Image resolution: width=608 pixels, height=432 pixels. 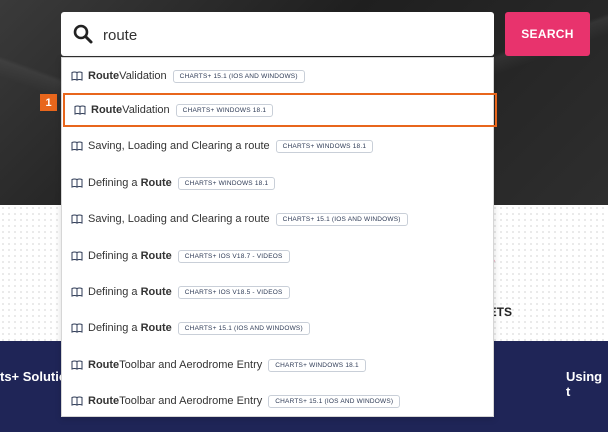 I want to click on result-item: Defining a Route CHARTS+ WINDOWS 18.1, so click(x=277, y=183).